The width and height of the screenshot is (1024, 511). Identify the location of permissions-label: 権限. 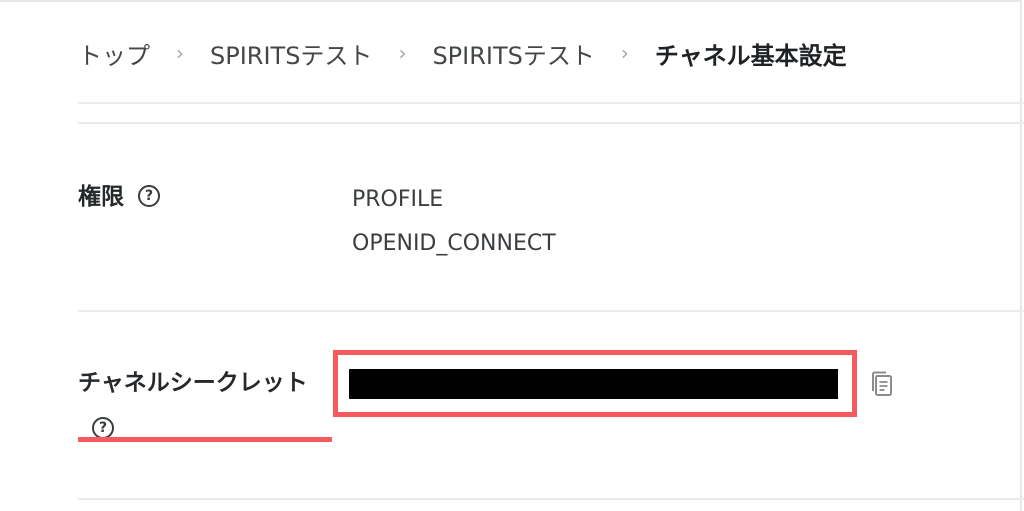
(101, 197).